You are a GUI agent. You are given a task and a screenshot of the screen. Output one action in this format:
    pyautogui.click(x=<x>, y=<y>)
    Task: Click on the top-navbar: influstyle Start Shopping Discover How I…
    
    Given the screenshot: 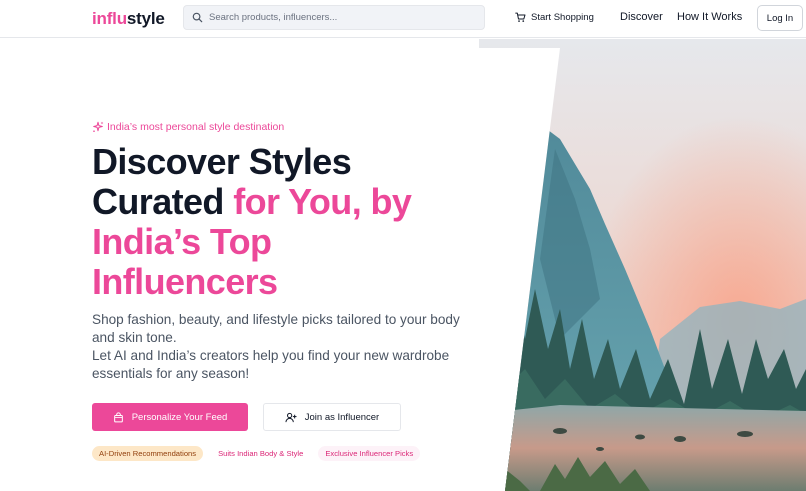 What is the action you would take?
    pyautogui.click(x=403, y=19)
    